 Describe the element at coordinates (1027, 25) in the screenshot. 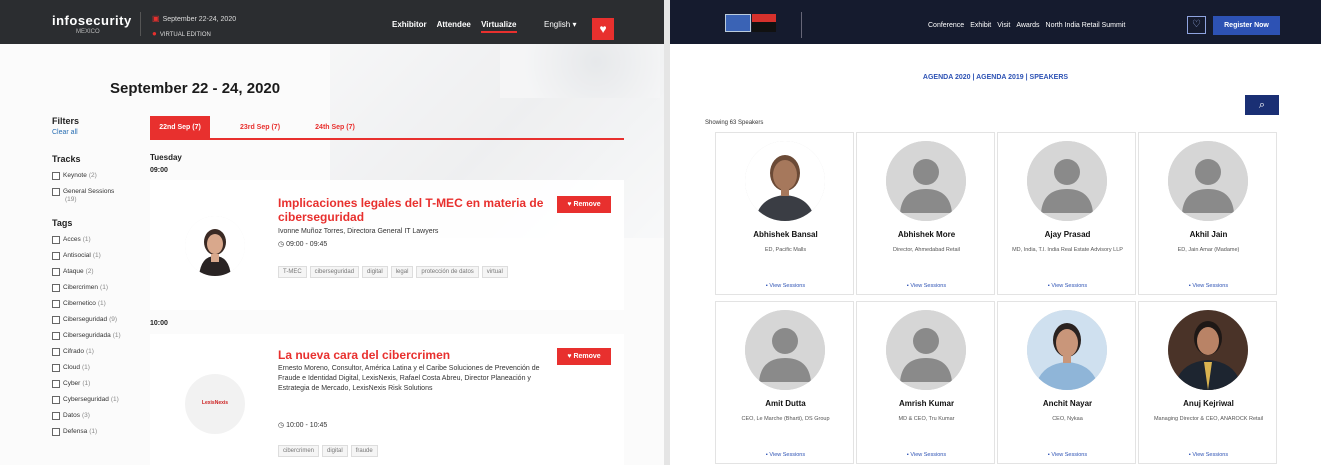

I see `nav-awards: Awards` at that location.